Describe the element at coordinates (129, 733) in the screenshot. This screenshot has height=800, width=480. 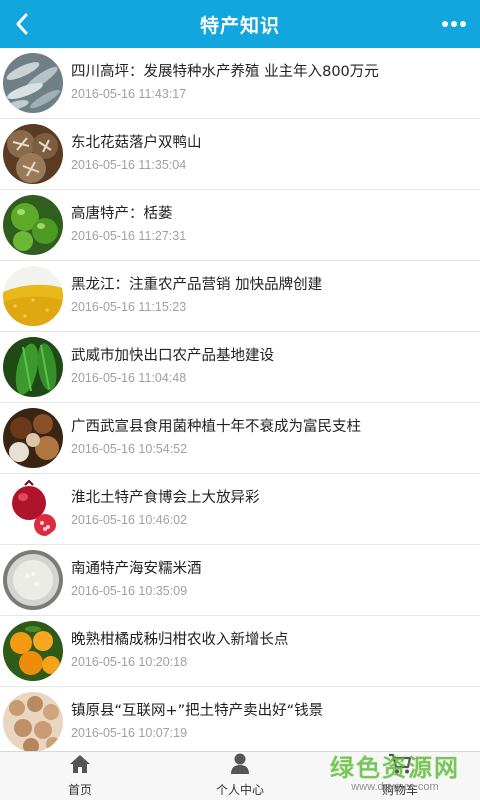
I see `article-time: 2016-05-16 10:07:19` at that location.